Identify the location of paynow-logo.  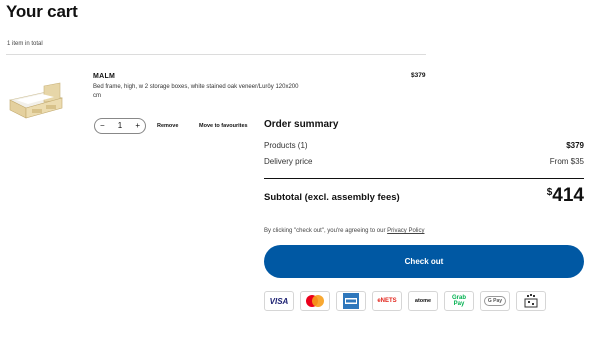
(531, 301).